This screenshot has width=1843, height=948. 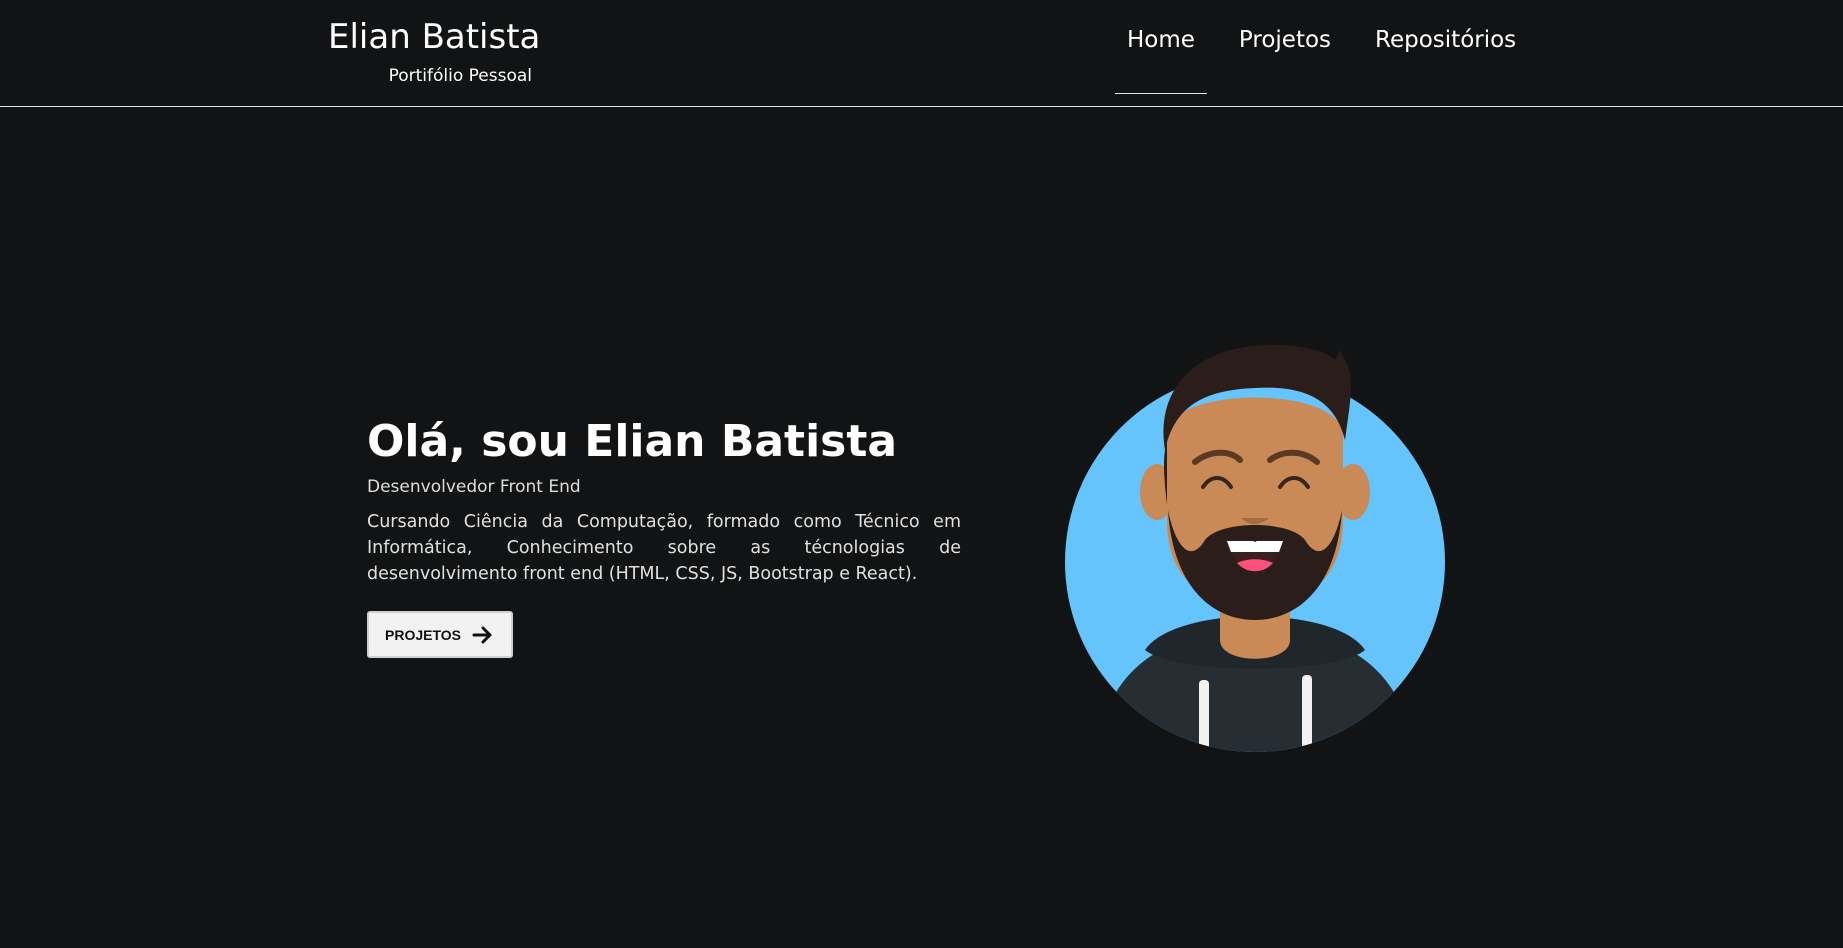 I want to click on projetos-button-label: PROJETOS, so click(x=423, y=634).